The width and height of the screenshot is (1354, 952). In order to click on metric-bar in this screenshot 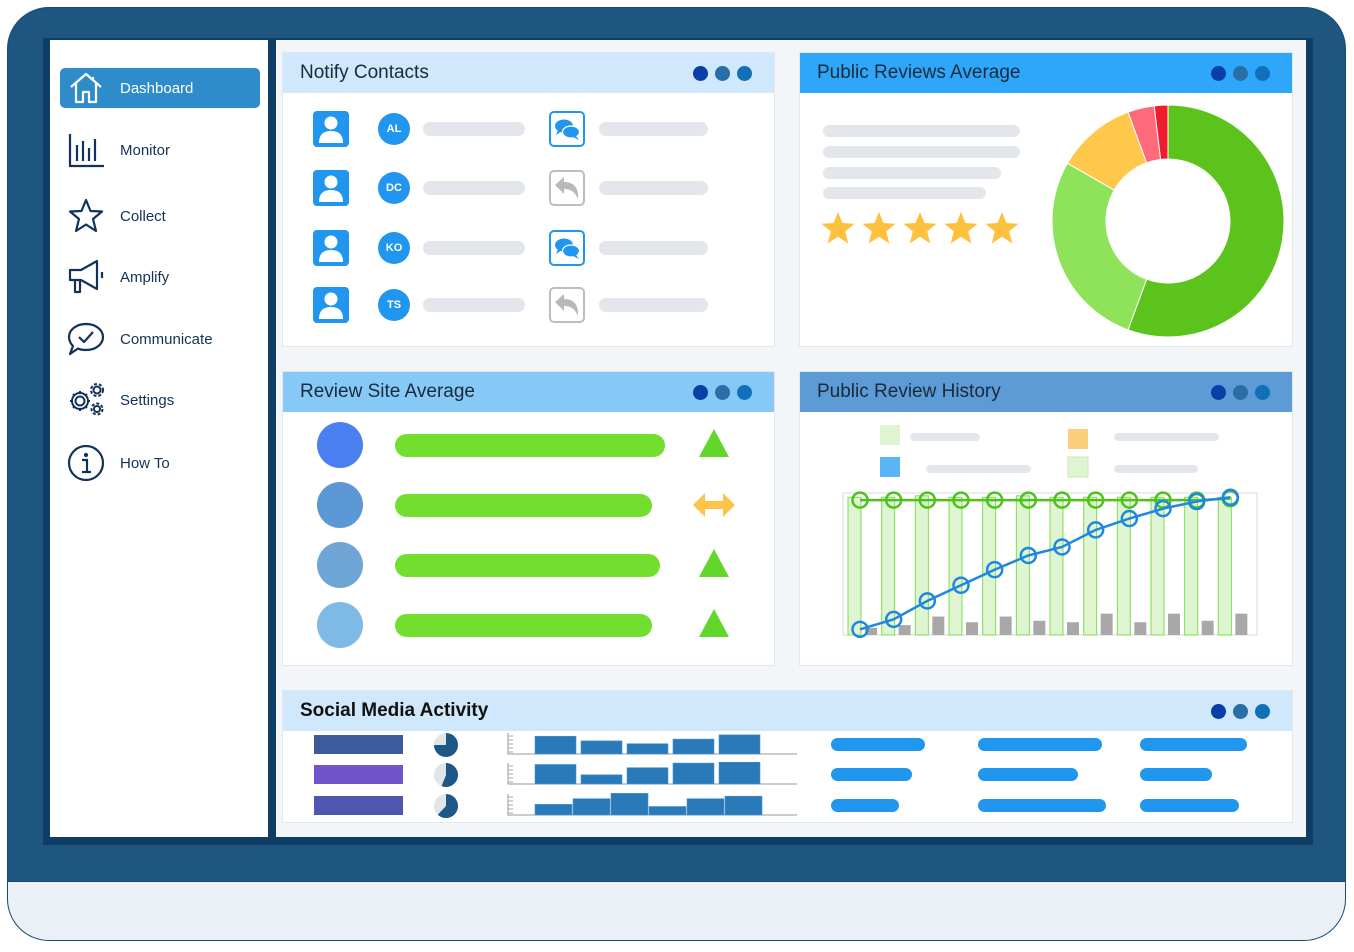, I will do `click(1040, 744)`.